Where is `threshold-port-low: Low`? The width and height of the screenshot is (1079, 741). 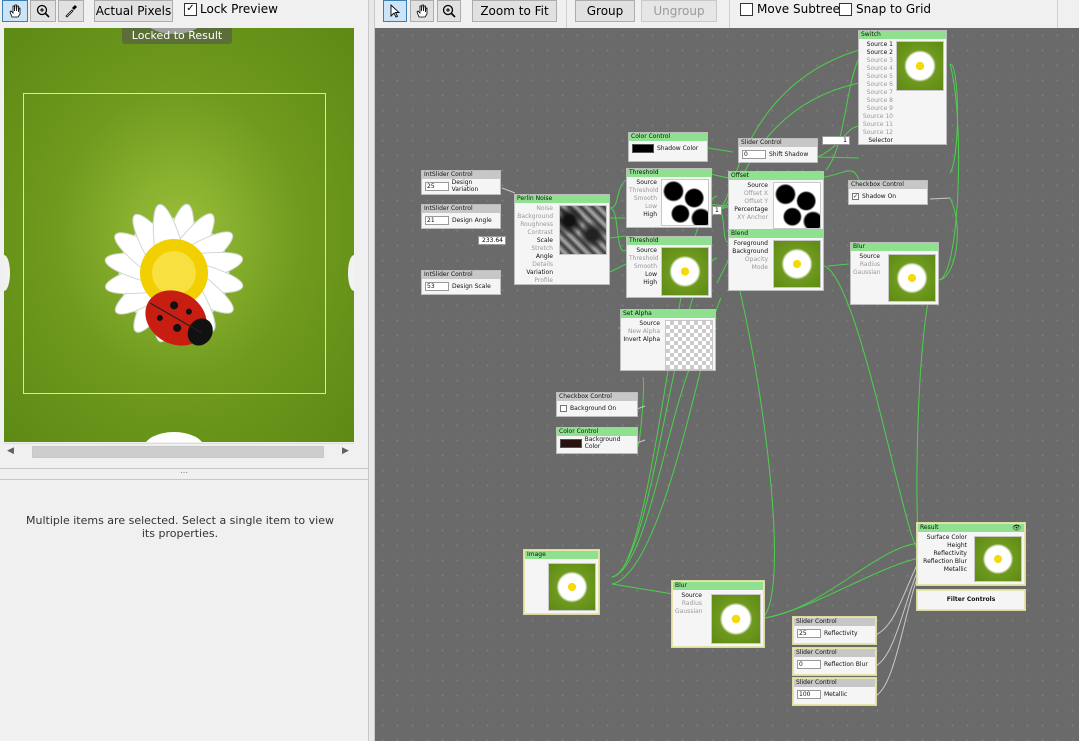 threshold-port-low: Low is located at coordinates (644, 275).